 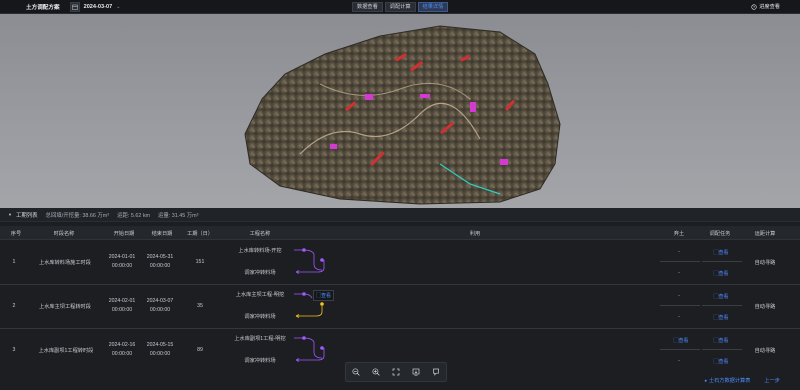 I want to click on row-period-name: 上水库转料场施工时段, so click(x=65, y=263).